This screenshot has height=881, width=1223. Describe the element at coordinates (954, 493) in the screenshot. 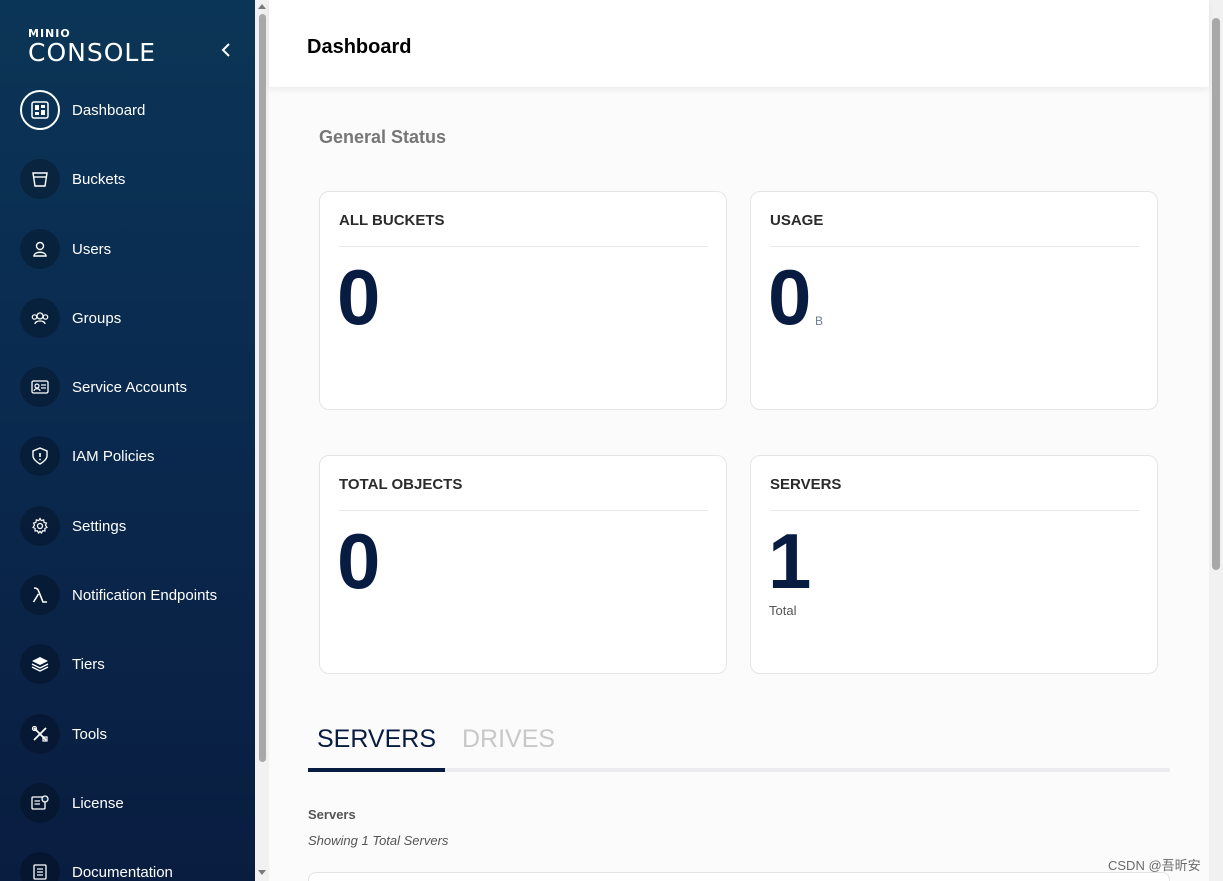

I see `card-label: SERVERS` at that location.